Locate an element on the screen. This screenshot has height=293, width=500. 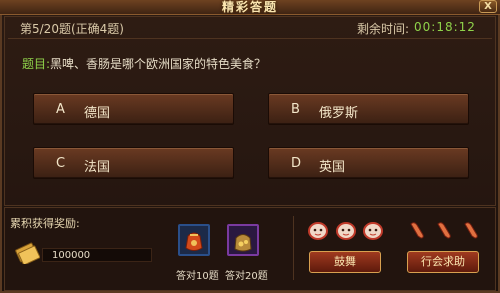
question-body: 黑啤、香肠是哪个欧洲国家的特色美食？ is located at coordinates (158, 64).